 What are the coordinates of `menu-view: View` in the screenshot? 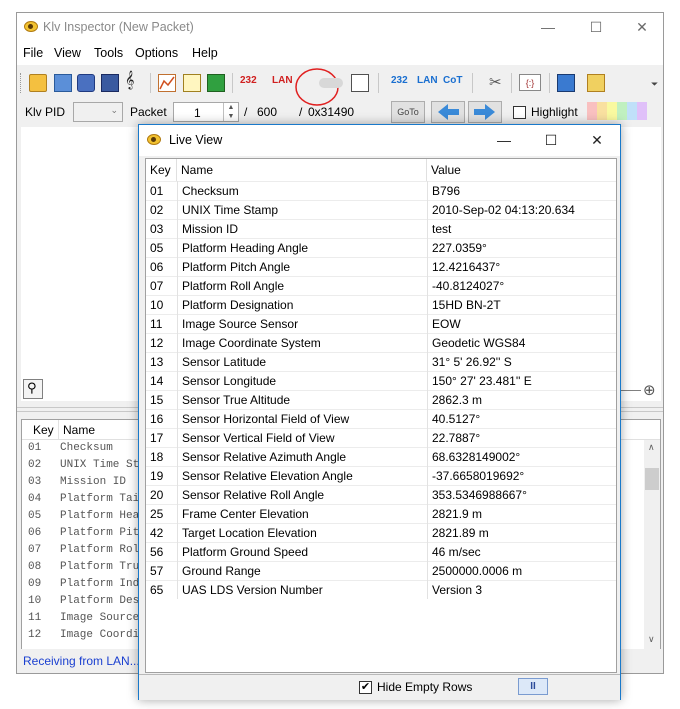 It's located at (67, 53).